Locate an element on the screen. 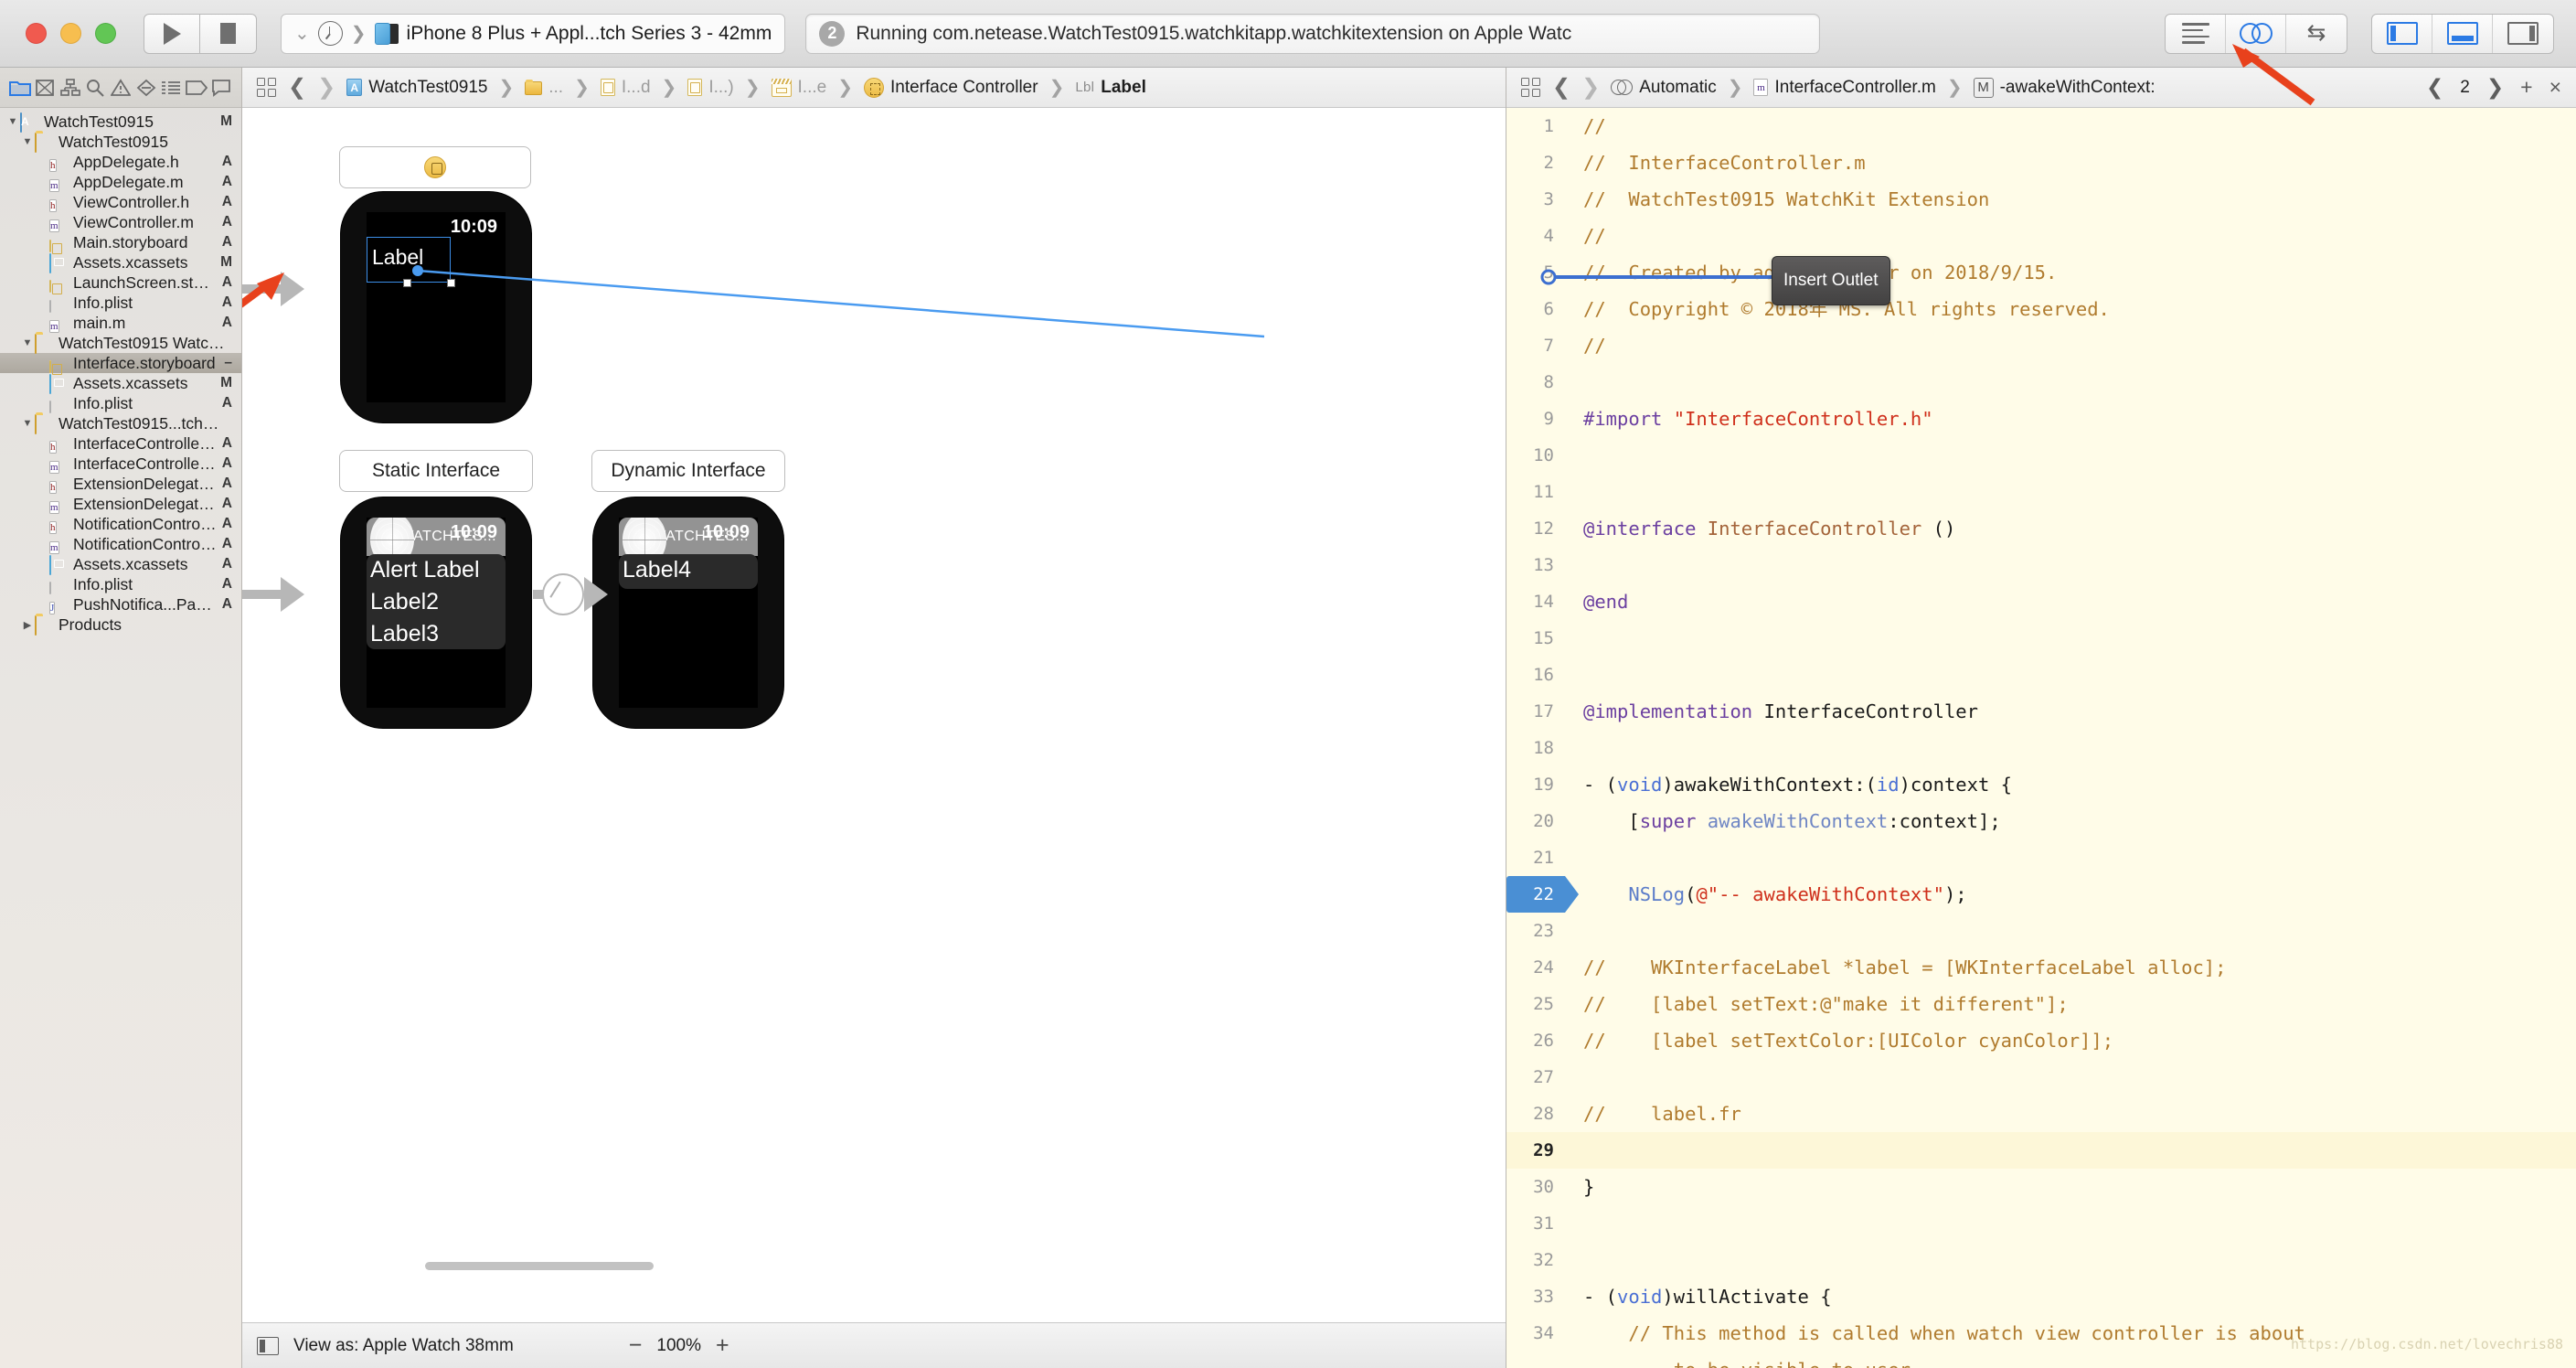 This screenshot has width=2576, height=1368. line-number: 14 is located at coordinates (1535, 601).